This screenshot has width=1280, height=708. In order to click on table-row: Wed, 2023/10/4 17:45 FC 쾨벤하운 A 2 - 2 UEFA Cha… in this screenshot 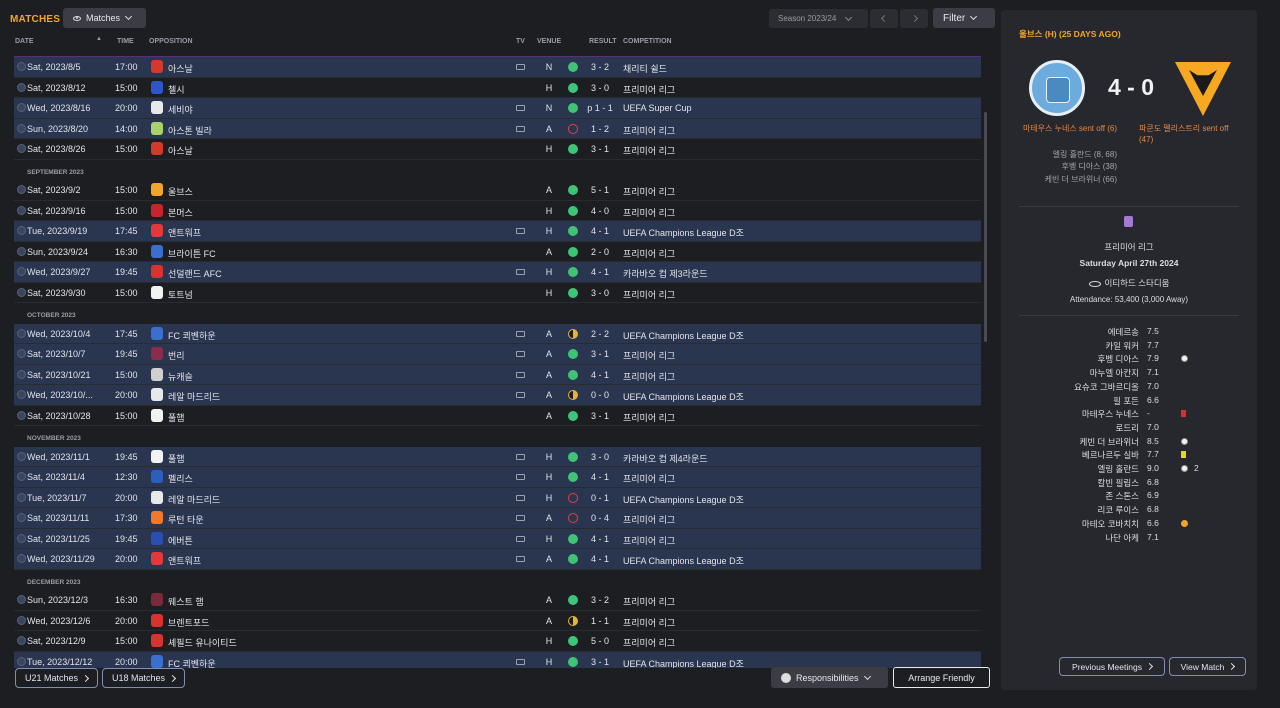, I will do `click(497, 333)`.